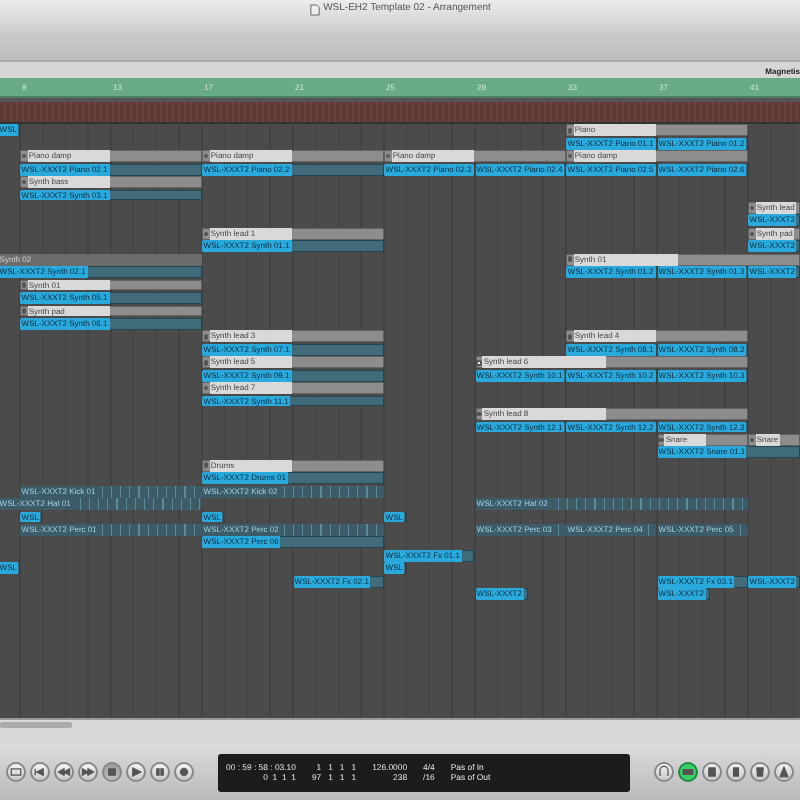 The height and width of the screenshot is (800, 800). I want to click on fast-forward-icon, so click(88, 772).